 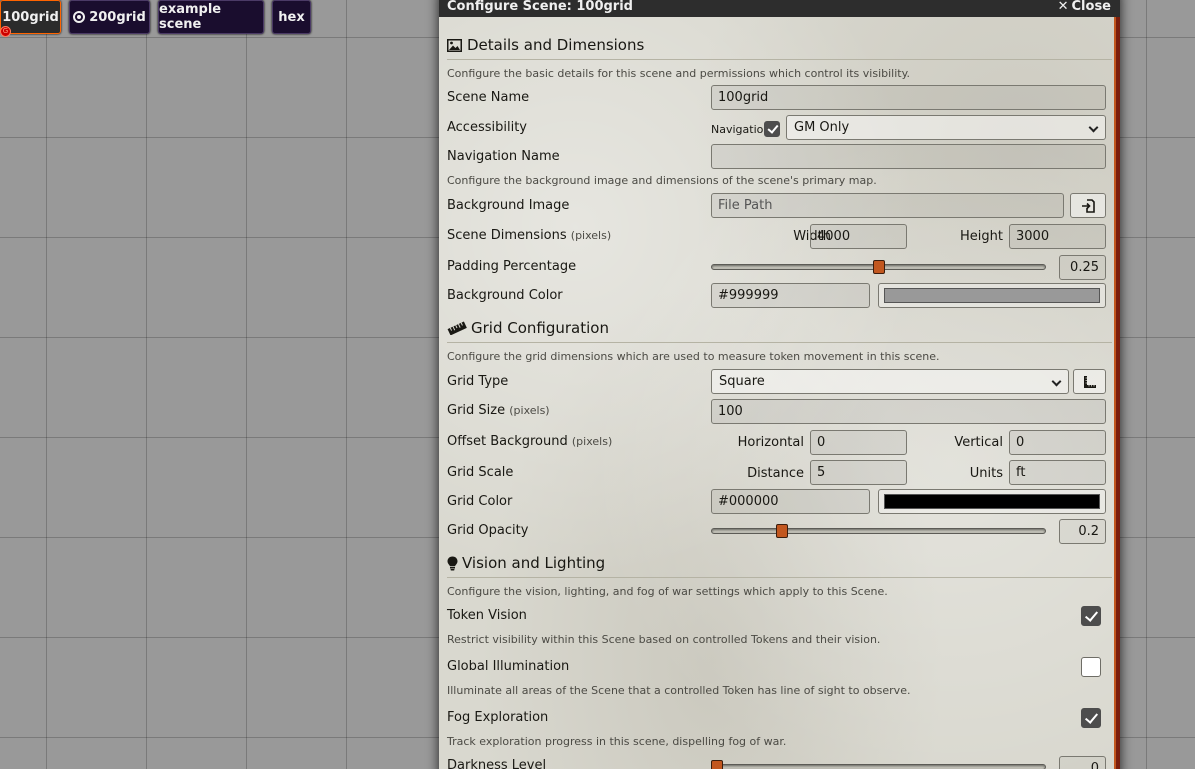 I want to click on grid-config-tool-button, so click(x=1089, y=381).